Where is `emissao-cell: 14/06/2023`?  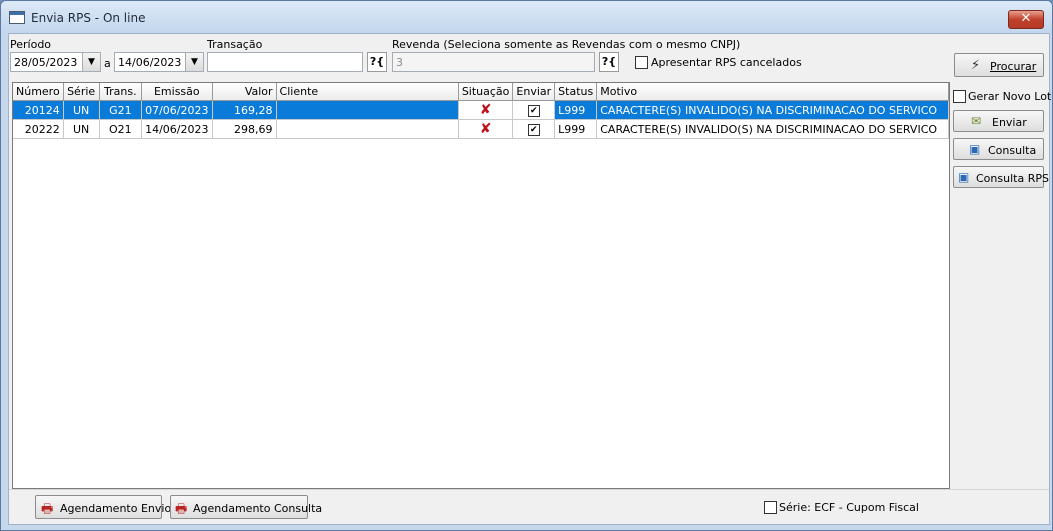
emissao-cell: 14/06/2023 is located at coordinates (177, 129).